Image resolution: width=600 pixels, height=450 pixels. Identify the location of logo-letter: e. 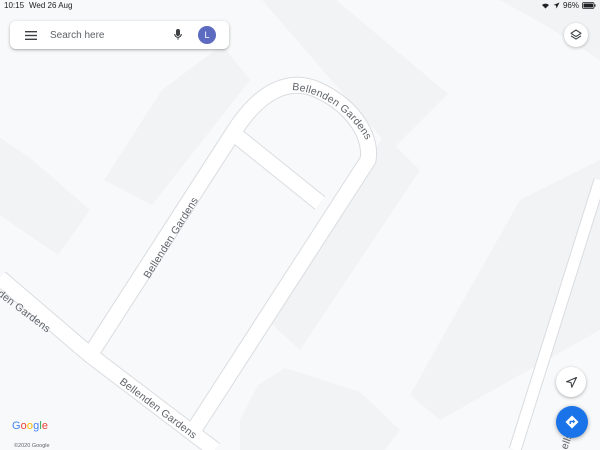
(45, 426).